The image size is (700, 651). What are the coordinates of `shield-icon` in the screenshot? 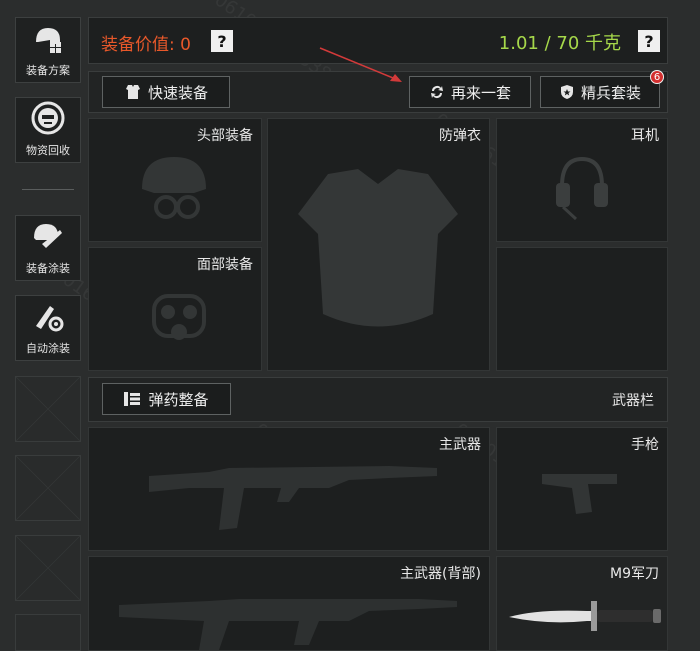 It's located at (566, 92).